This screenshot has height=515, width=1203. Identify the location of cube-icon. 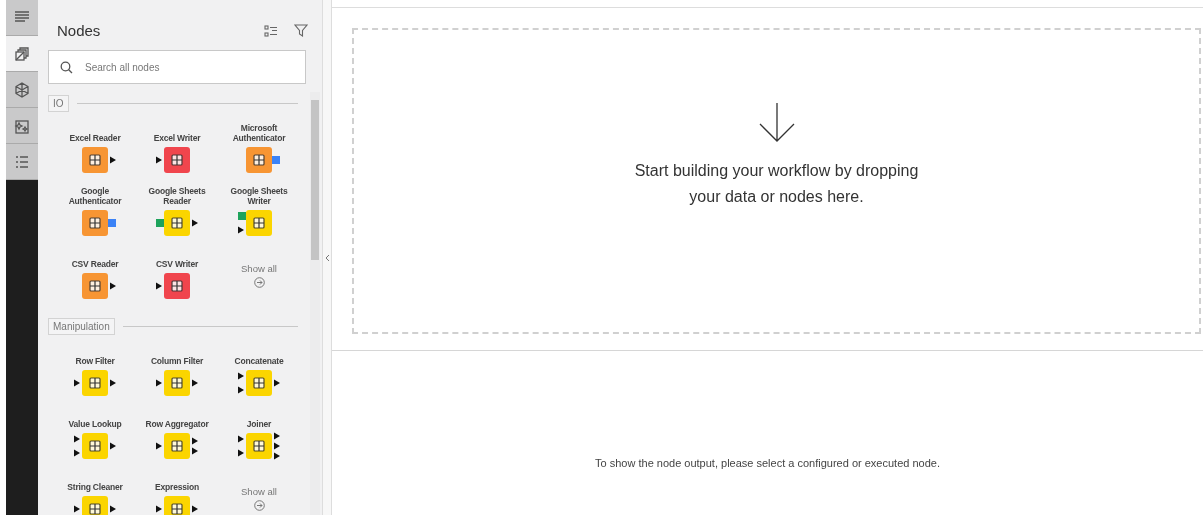
(22, 89).